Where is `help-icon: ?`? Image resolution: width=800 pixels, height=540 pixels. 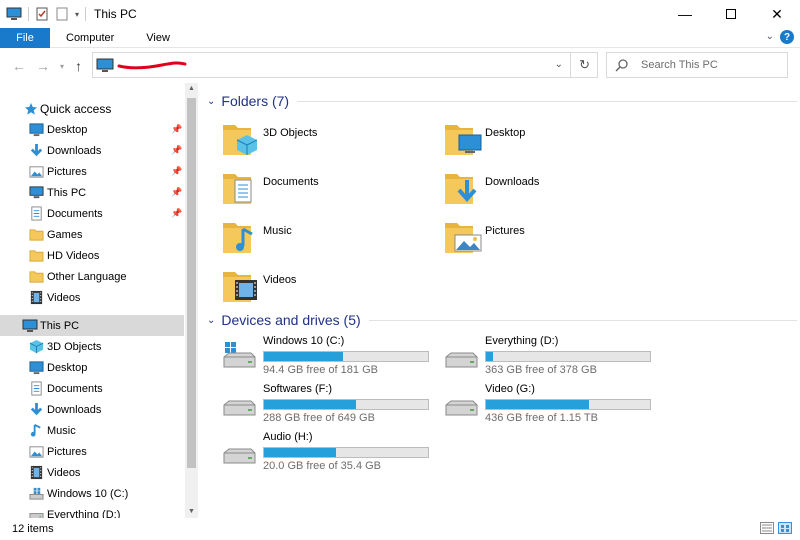
help-icon: ? is located at coordinates (787, 37).